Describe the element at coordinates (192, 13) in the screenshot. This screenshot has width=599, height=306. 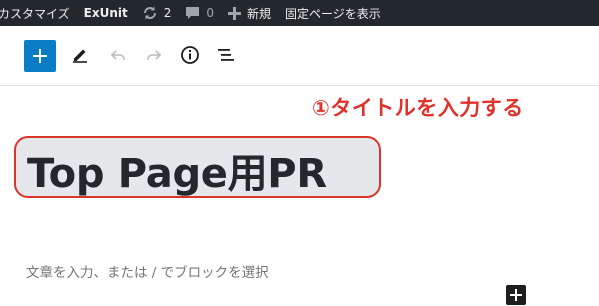
I see `comment-icon` at that location.